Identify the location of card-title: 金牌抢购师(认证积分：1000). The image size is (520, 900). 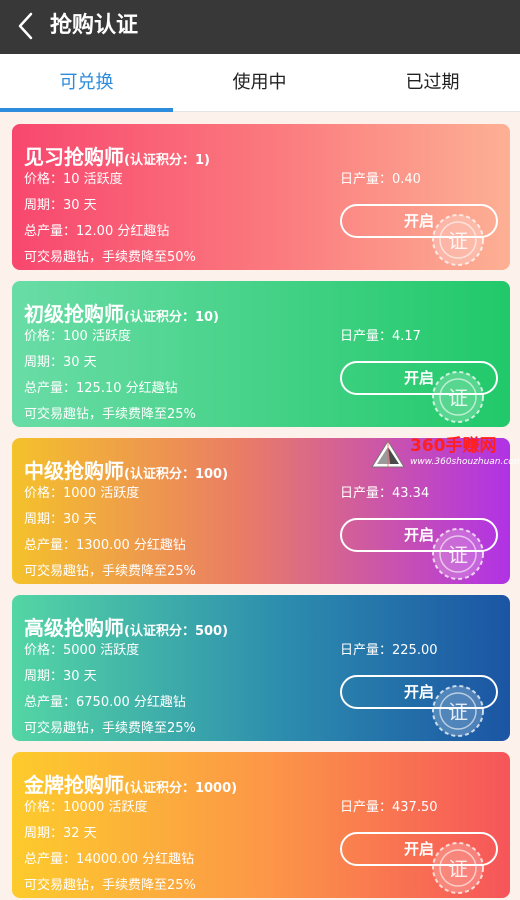
(130, 783).